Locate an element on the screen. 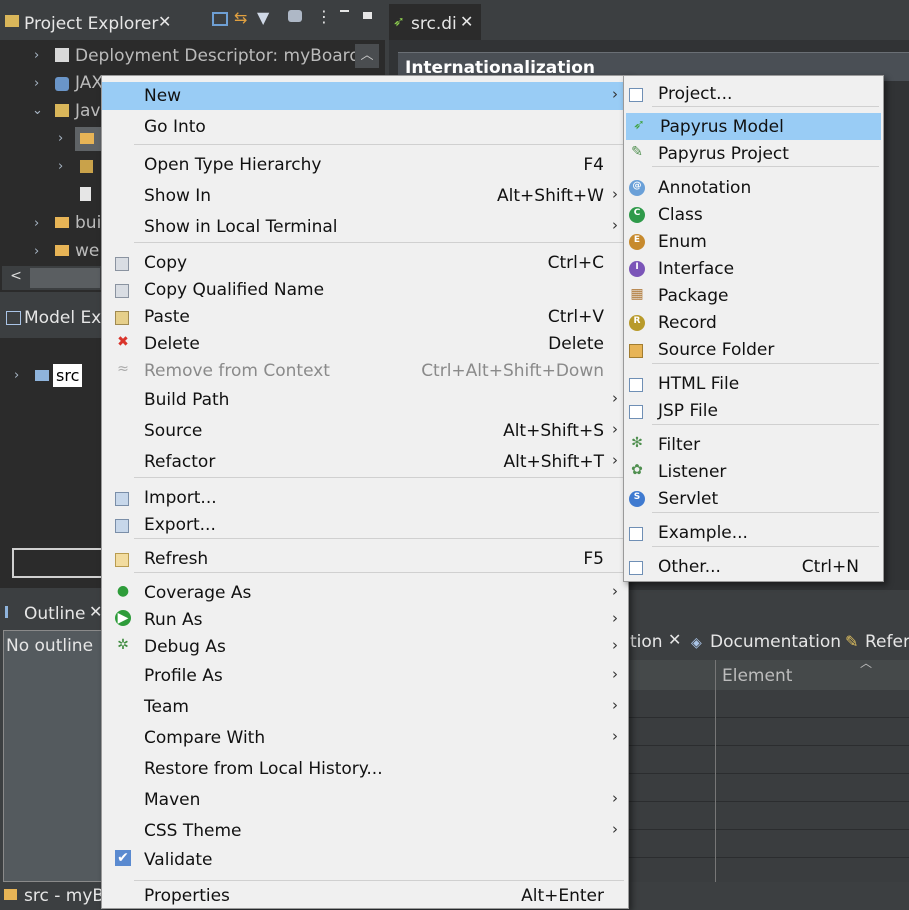 The width and height of the screenshot is (909, 910). menu-item-css-theme: CSS Theme › is located at coordinates (365, 831).